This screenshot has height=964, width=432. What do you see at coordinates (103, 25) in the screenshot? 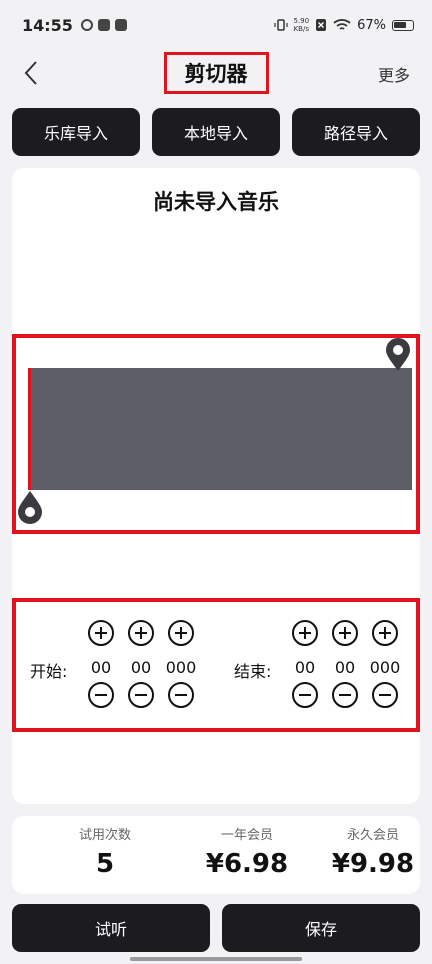
I see `tiktok-icon` at bounding box center [103, 25].